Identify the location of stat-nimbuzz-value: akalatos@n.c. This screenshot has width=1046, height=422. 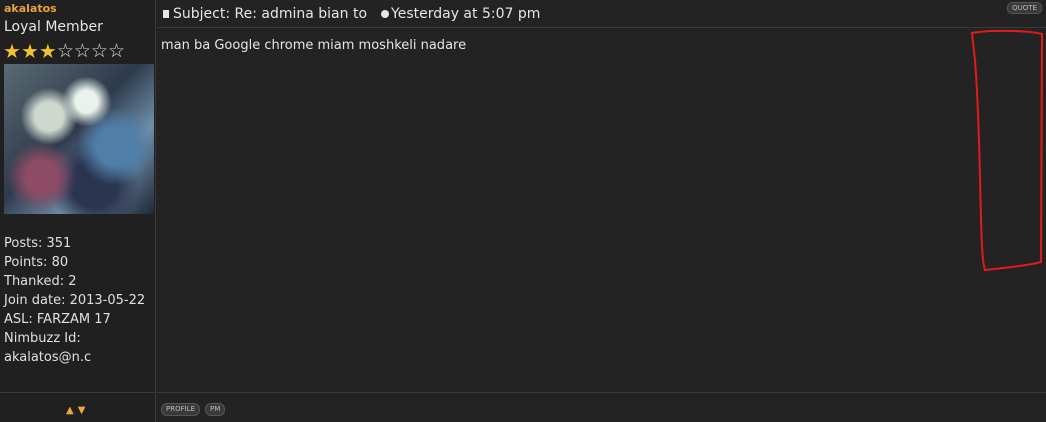
(48, 357).